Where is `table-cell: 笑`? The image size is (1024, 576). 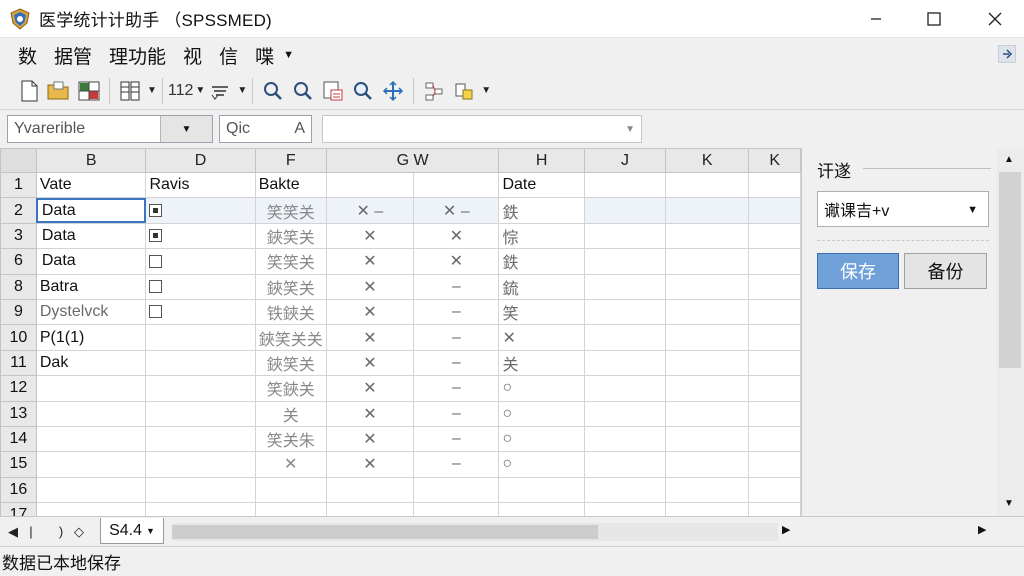
table-cell: 笑 is located at coordinates (541, 312).